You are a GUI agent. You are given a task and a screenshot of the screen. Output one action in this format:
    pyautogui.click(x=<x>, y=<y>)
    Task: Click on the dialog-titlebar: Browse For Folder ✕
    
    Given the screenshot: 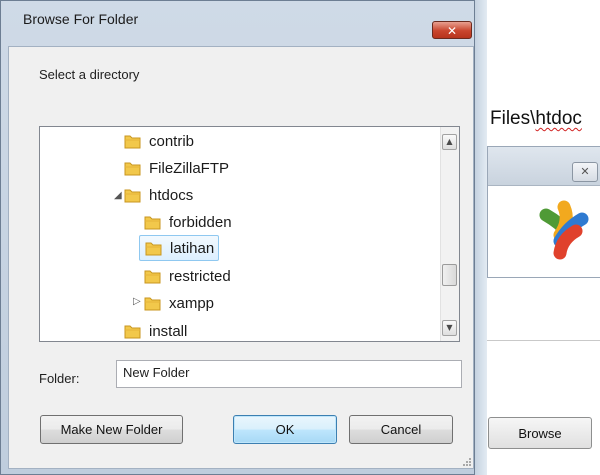 What is the action you would take?
    pyautogui.click(x=237, y=20)
    